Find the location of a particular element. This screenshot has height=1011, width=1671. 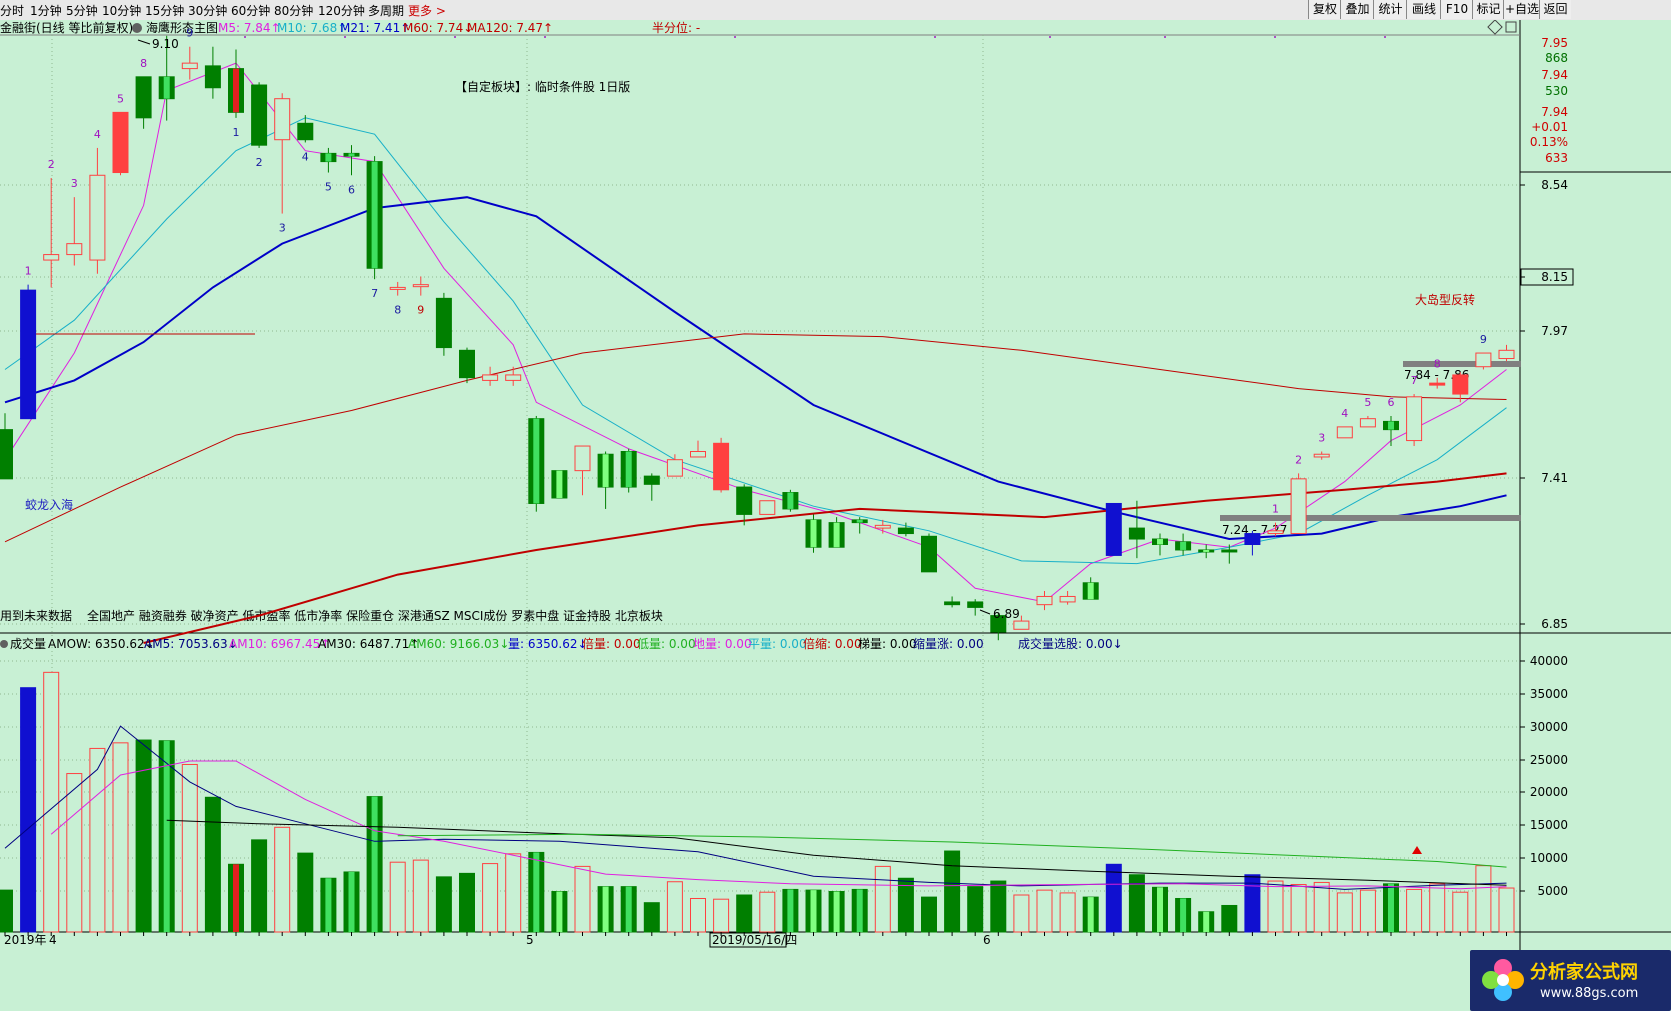

period-tab-0: 分时 is located at coordinates (12, 10).